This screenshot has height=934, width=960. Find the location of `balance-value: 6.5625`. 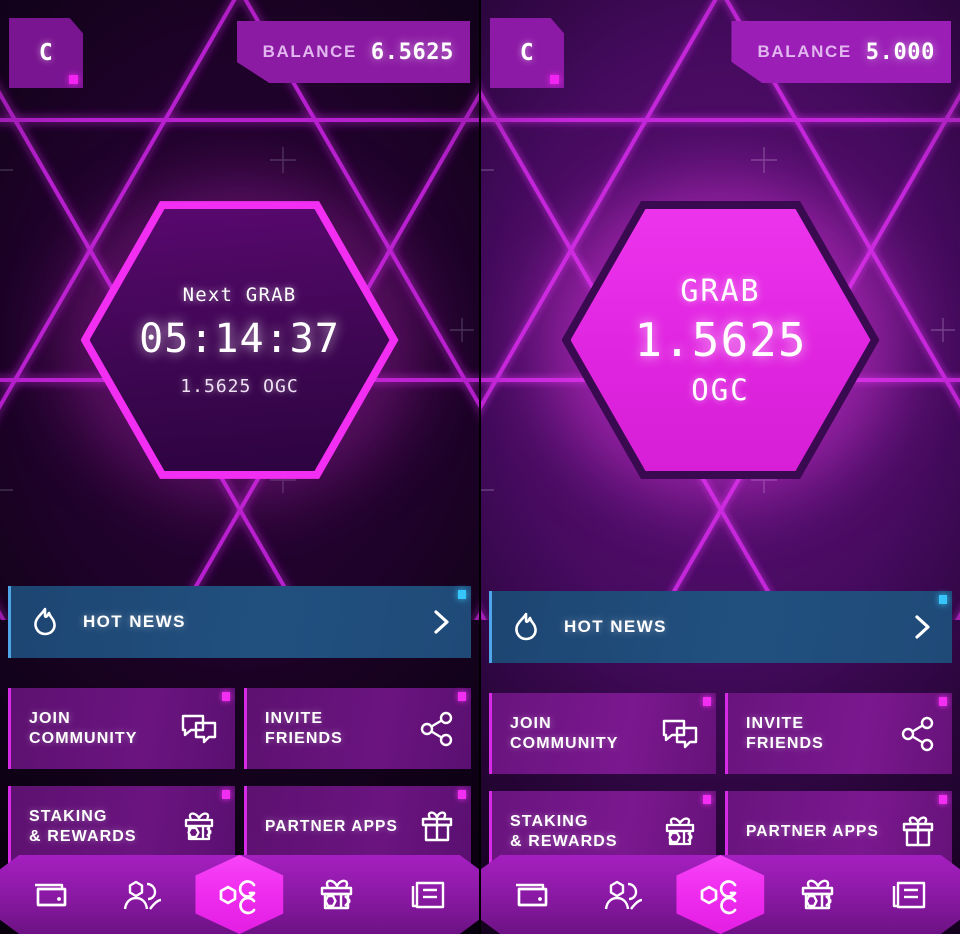

balance-value: 6.5625 is located at coordinates (412, 52).